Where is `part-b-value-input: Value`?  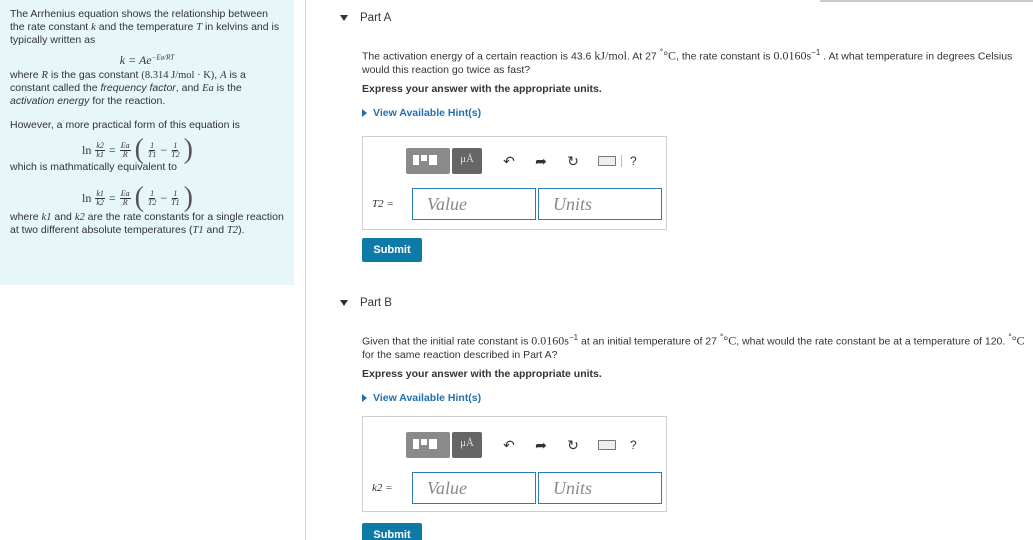 part-b-value-input: Value is located at coordinates (474, 488).